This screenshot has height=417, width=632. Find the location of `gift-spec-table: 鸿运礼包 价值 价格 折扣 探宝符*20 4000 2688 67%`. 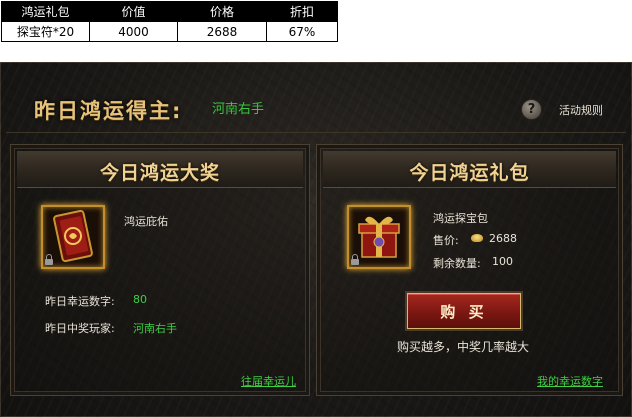

gift-spec-table: 鸿运礼包 价值 价格 折扣 探宝符*20 4000 2688 67% is located at coordinates (169, 21).